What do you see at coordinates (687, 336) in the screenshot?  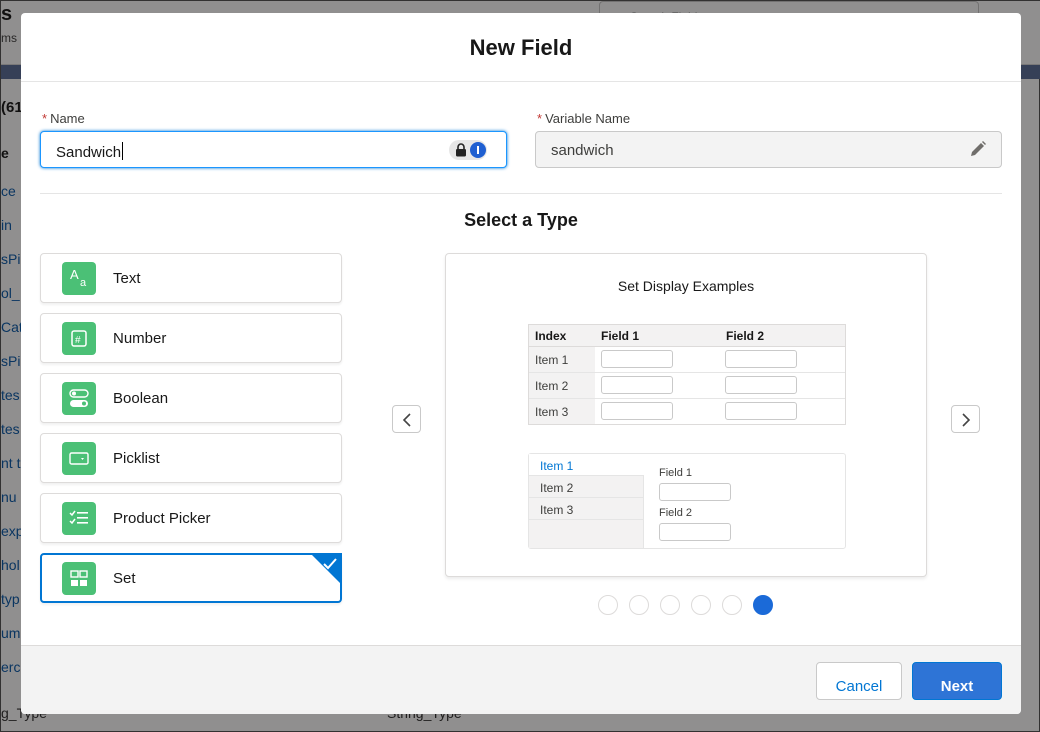 I see `example-table-header: Index Field 1 Field 2` at bounding box center [687, 336].